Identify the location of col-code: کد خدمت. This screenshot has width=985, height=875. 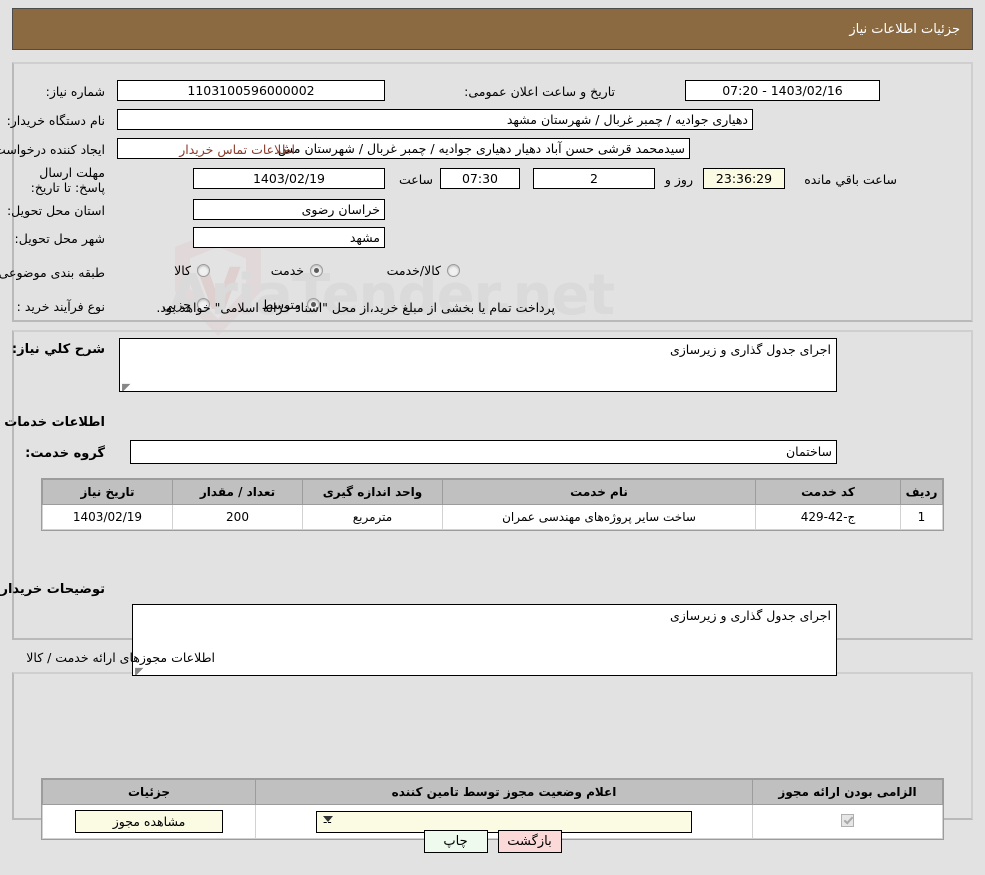
(828, 492).